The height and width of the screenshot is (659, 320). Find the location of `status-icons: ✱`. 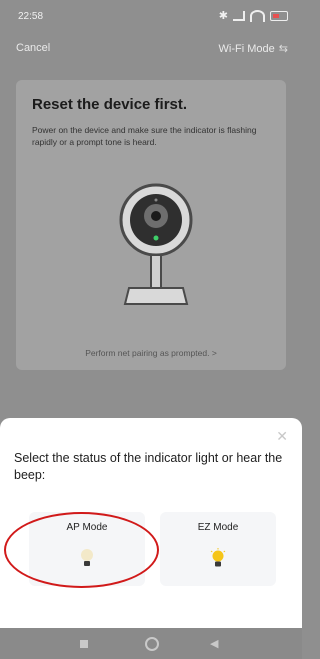

status-icons: ✱ is located at coordinates (253, 15).